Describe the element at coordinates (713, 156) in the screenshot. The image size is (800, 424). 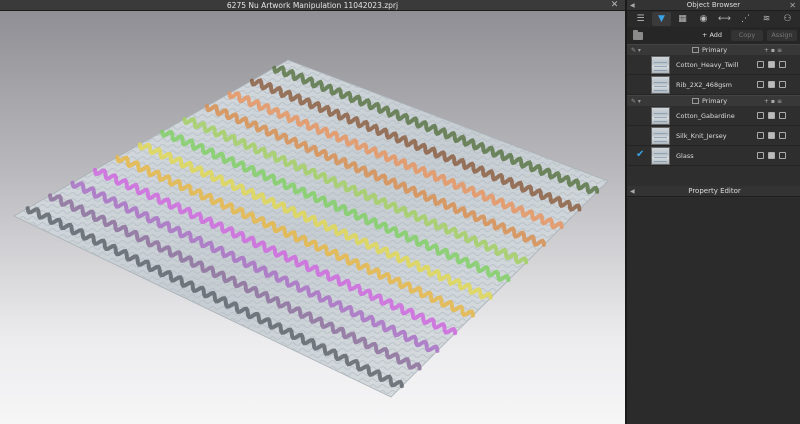
I see `list-item: ✔ Glass` at that location.